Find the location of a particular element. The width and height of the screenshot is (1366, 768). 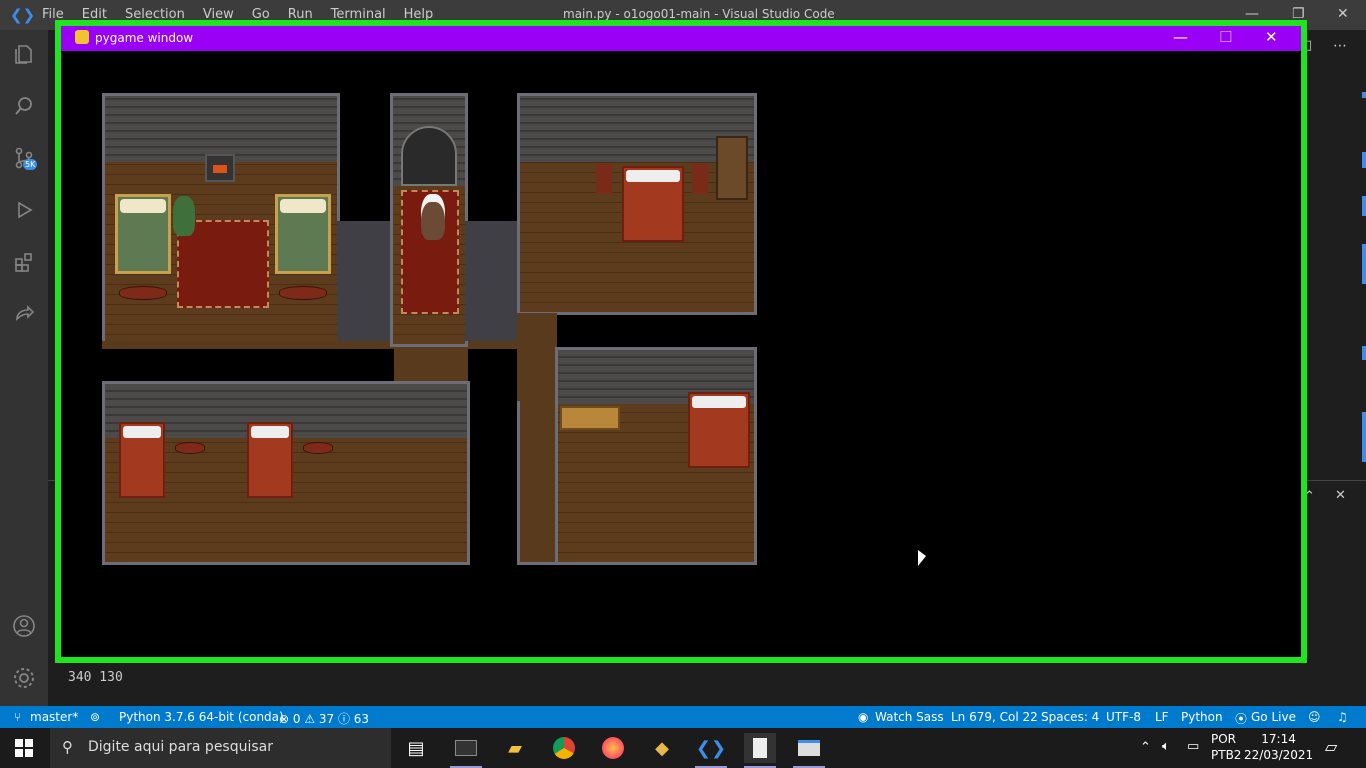

pygame-titlebar: pygame window — ☐ ✕ is located at coordinates (681, 38).